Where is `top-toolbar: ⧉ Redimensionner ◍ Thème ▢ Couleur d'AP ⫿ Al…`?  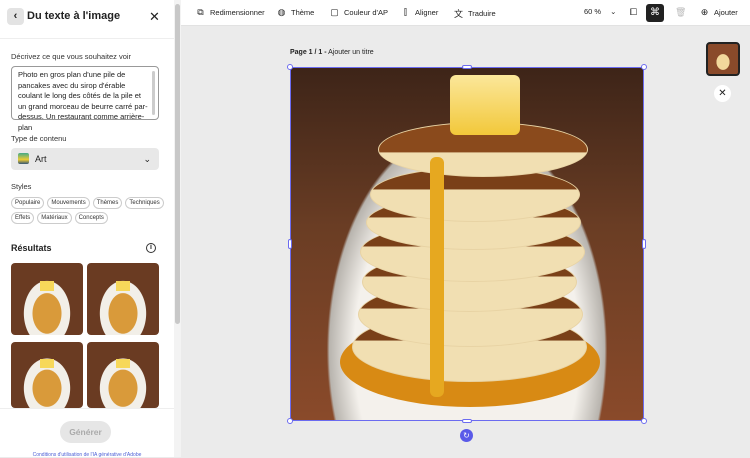 top-toolbar: ⧉ Redimensionner ◍ Thème ▢ Couleur d'AP ⫿ Al… is located at coordinates (465, 13).